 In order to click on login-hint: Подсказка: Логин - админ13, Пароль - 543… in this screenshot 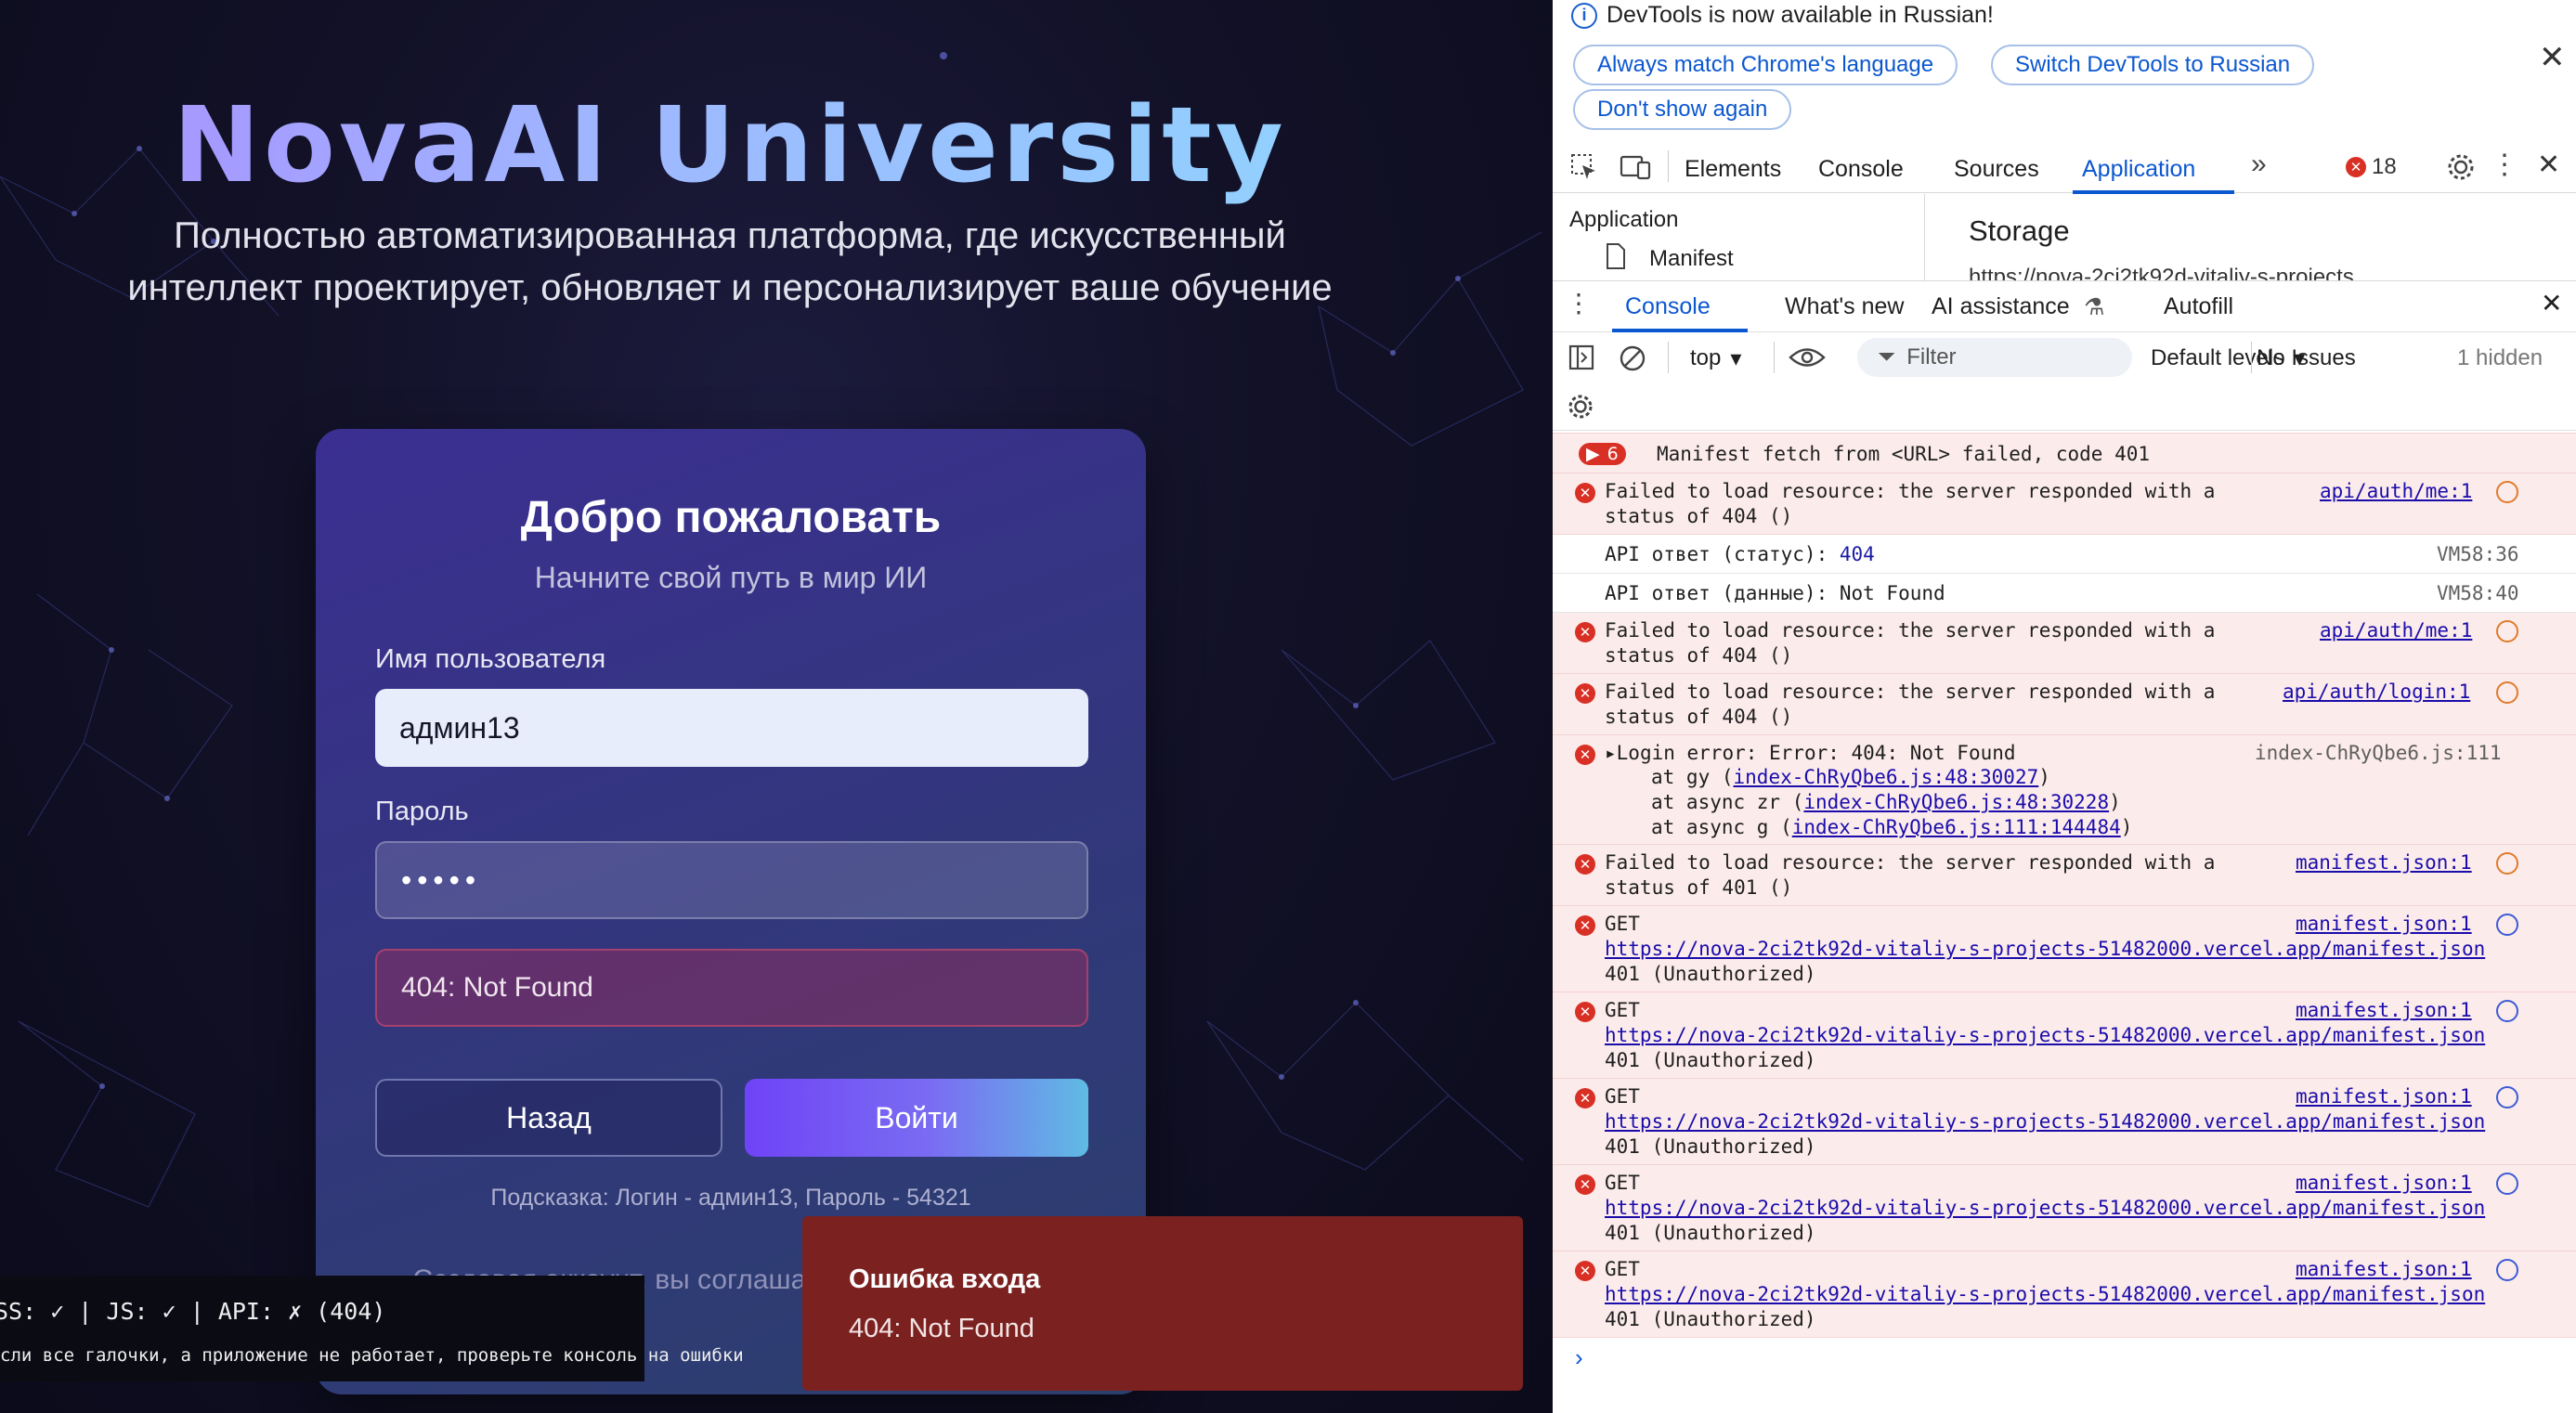, I will do `click(730, 1198)`.